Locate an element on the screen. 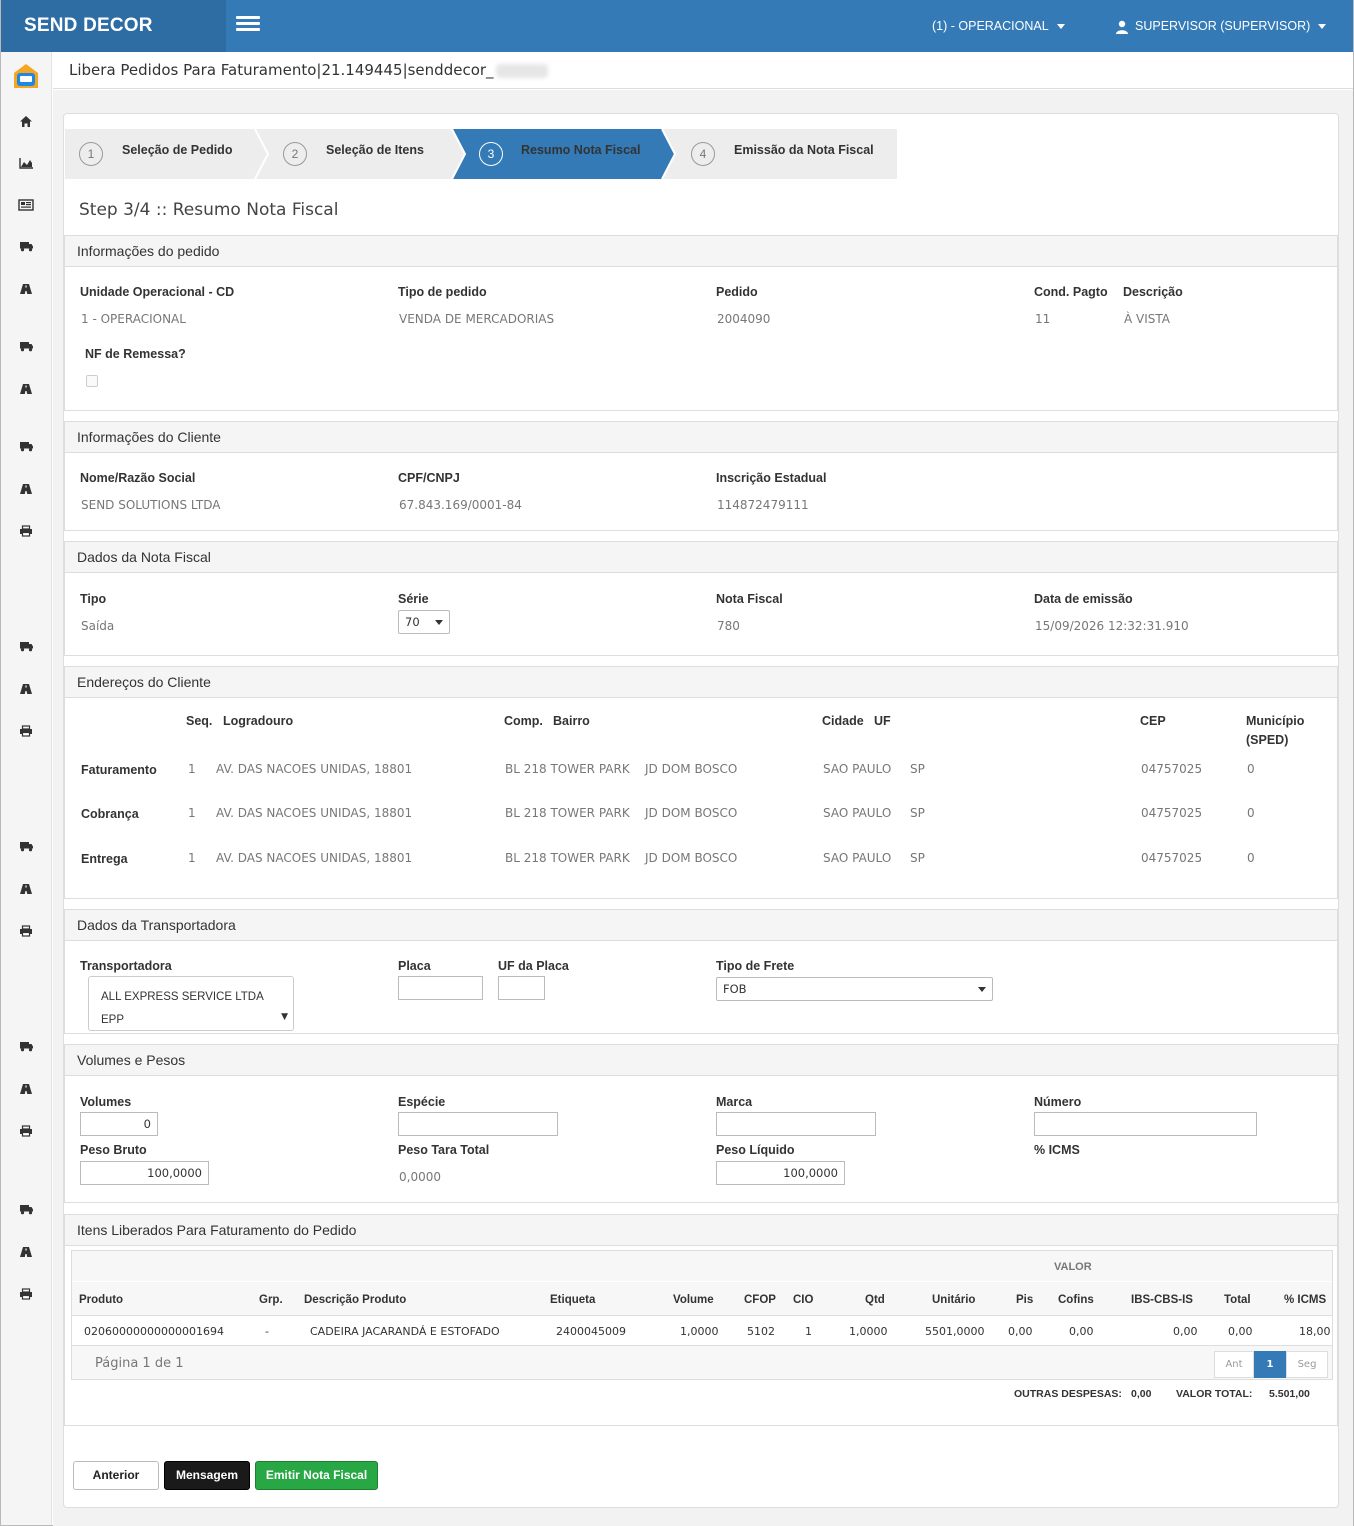  nf-remessa-checkbox is located at coordinates (92, 381).